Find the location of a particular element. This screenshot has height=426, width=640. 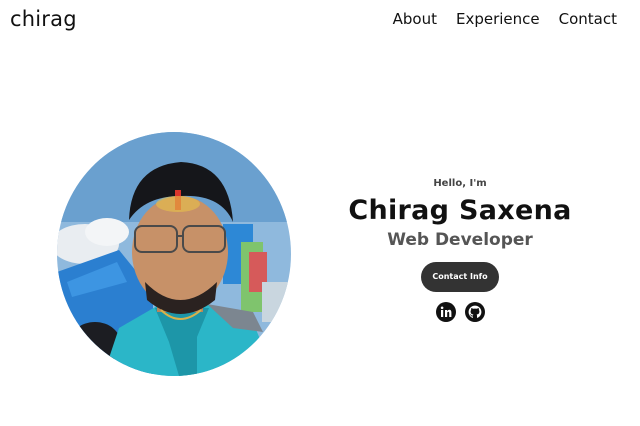

site-logo: chirag is located at coordinates (43, 19).